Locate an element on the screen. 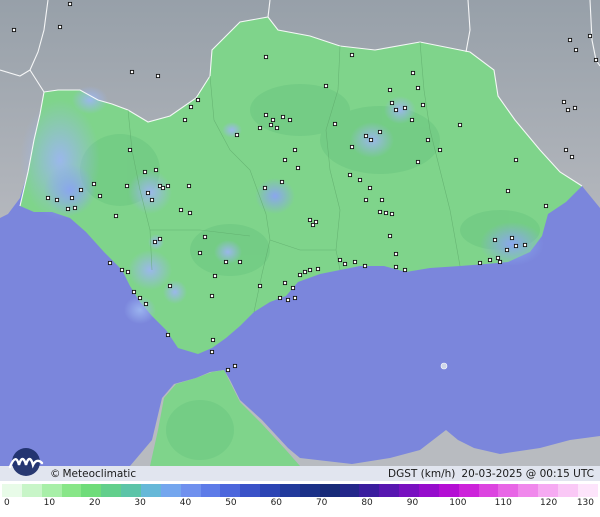 The height and width of the screenshot is (517, 600). scale-tick-label: 80 is located at coordinates (367, 503).